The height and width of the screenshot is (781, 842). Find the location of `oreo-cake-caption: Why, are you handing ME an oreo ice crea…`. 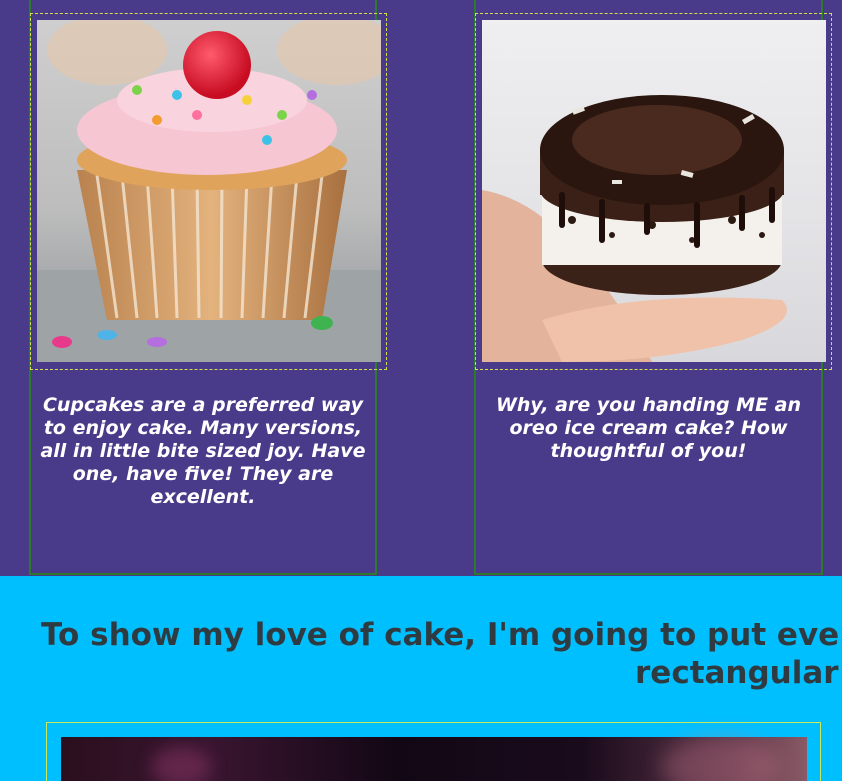

oreo-cake-caption: Why, are you handing ME an oreo ice crea… is located at coordinates (648, 428).